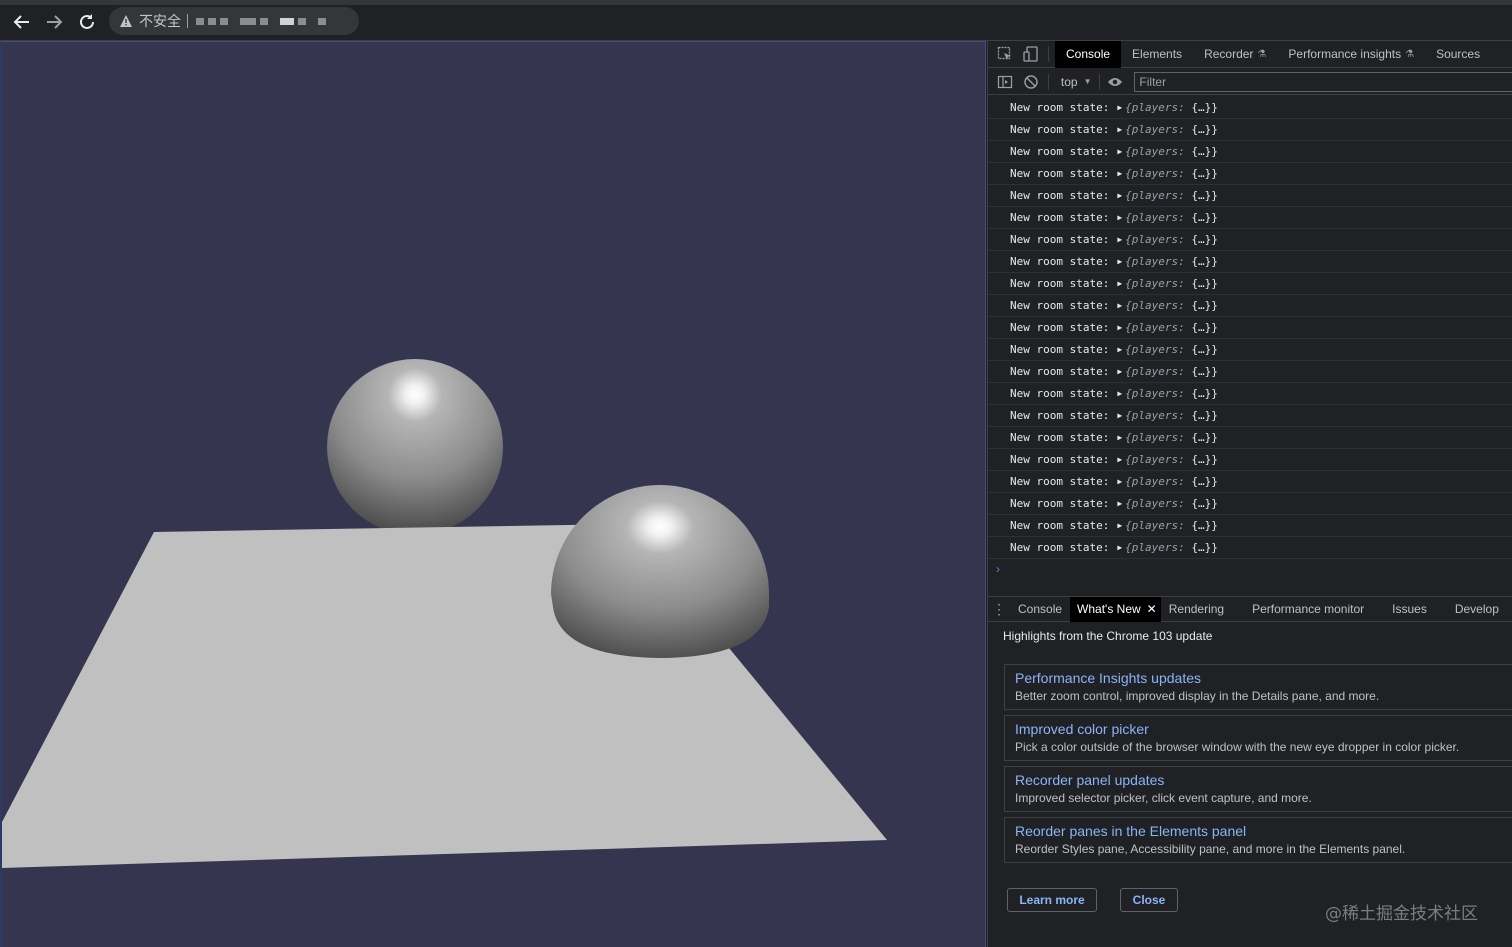 The width and height of the screenshot is (1512, 947). What do you see at coordinates (1263, 678) in the screenshot?
I see `card-title: Performance Insights updates` at bounding box center [1263, 678].